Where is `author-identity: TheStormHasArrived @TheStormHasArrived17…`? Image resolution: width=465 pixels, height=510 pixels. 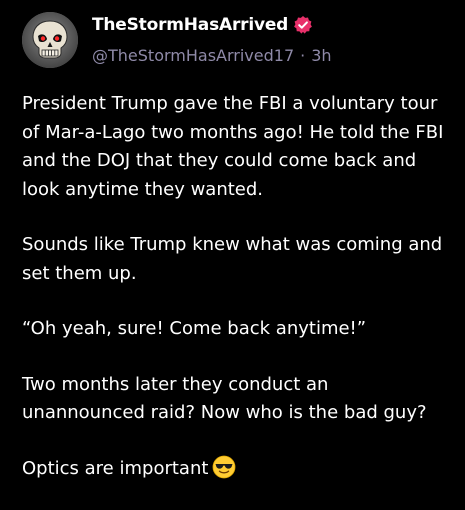 author-identity: TheStormHasArrived @TheStormHasArrived17… is located at coordinates (212, 39).